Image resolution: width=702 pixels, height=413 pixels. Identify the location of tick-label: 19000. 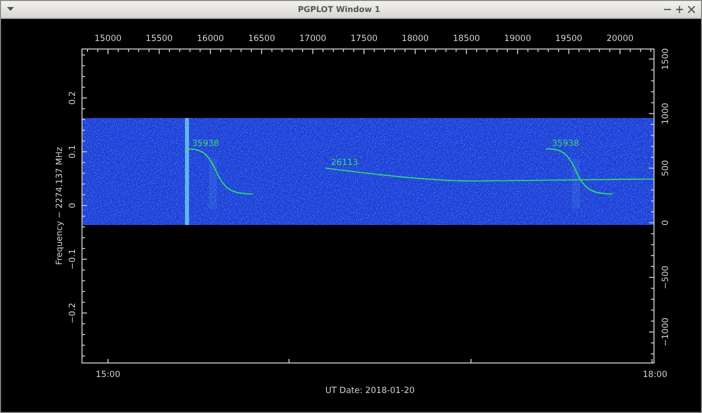
(518, 39).